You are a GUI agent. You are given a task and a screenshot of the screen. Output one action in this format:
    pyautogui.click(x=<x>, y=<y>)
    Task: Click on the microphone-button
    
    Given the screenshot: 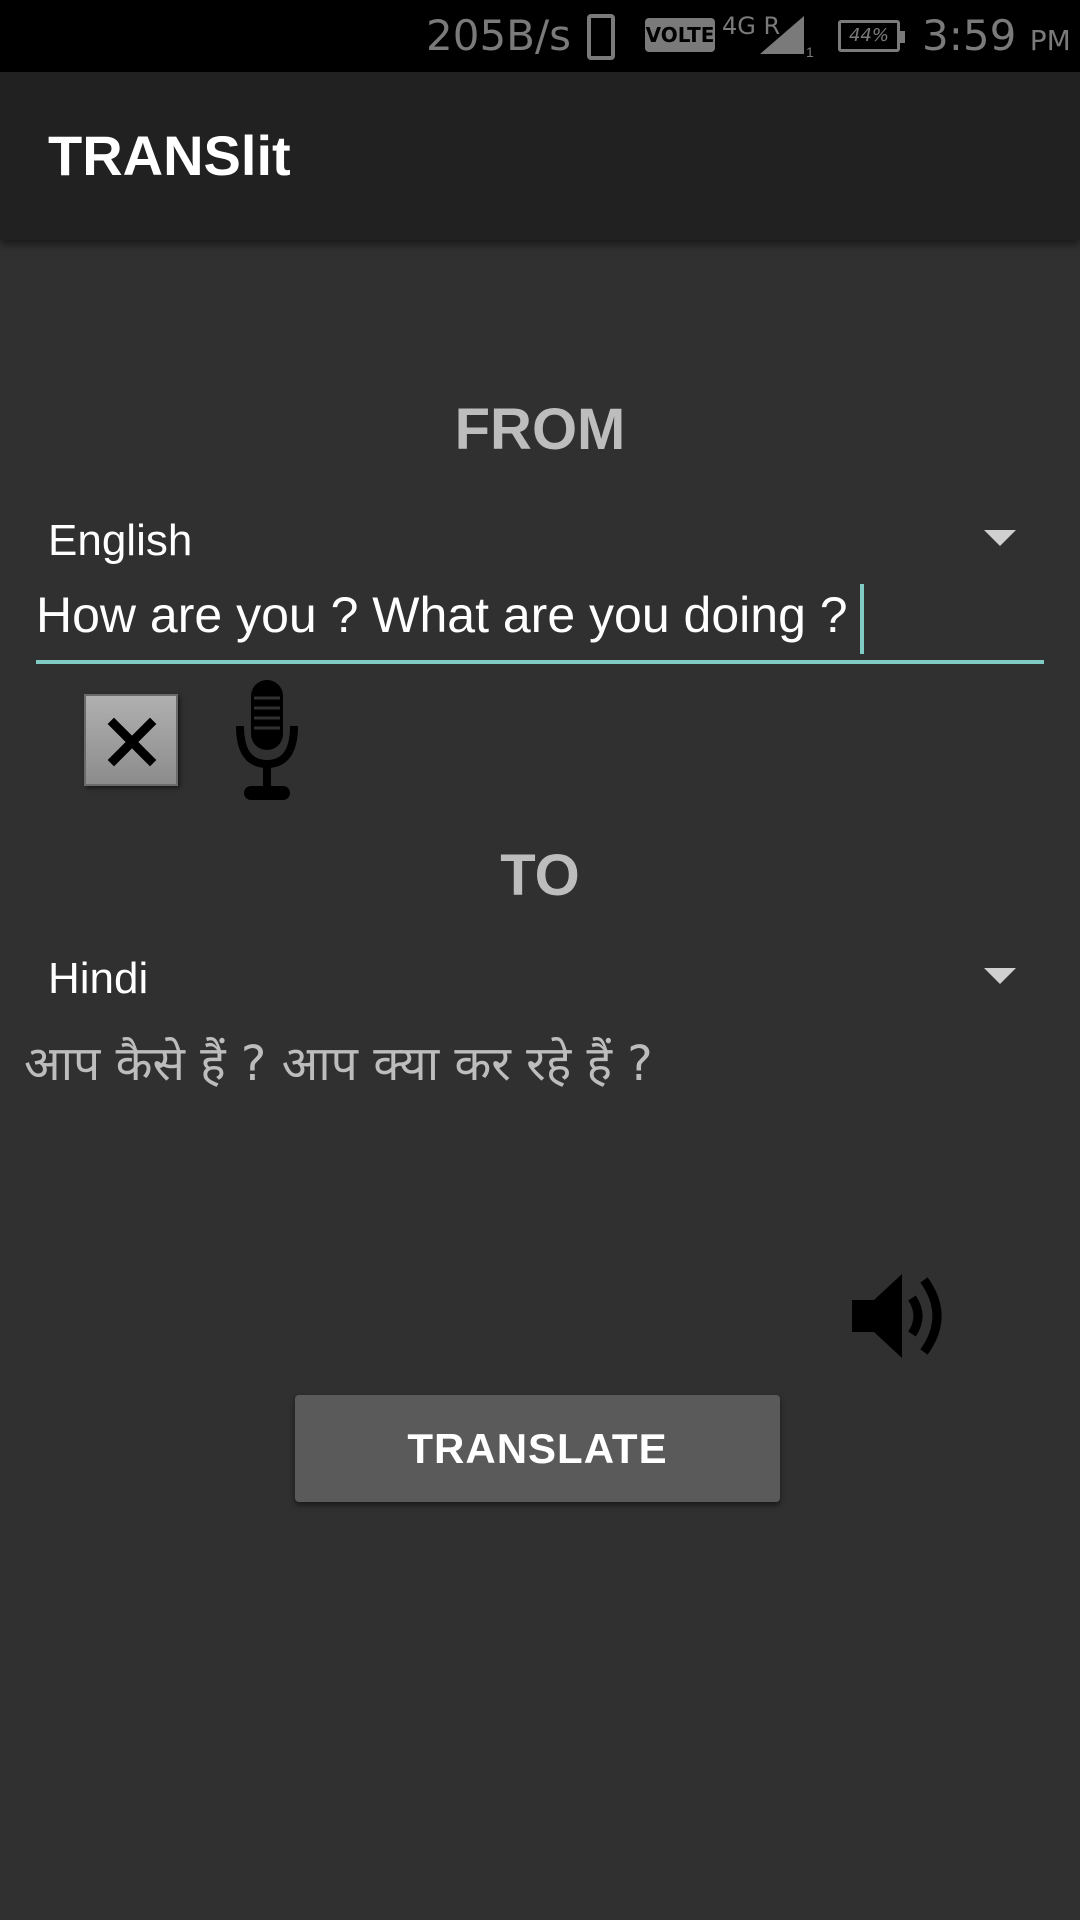 What is the action you would take?
    pyautogui.click(x=267, y=740)
    